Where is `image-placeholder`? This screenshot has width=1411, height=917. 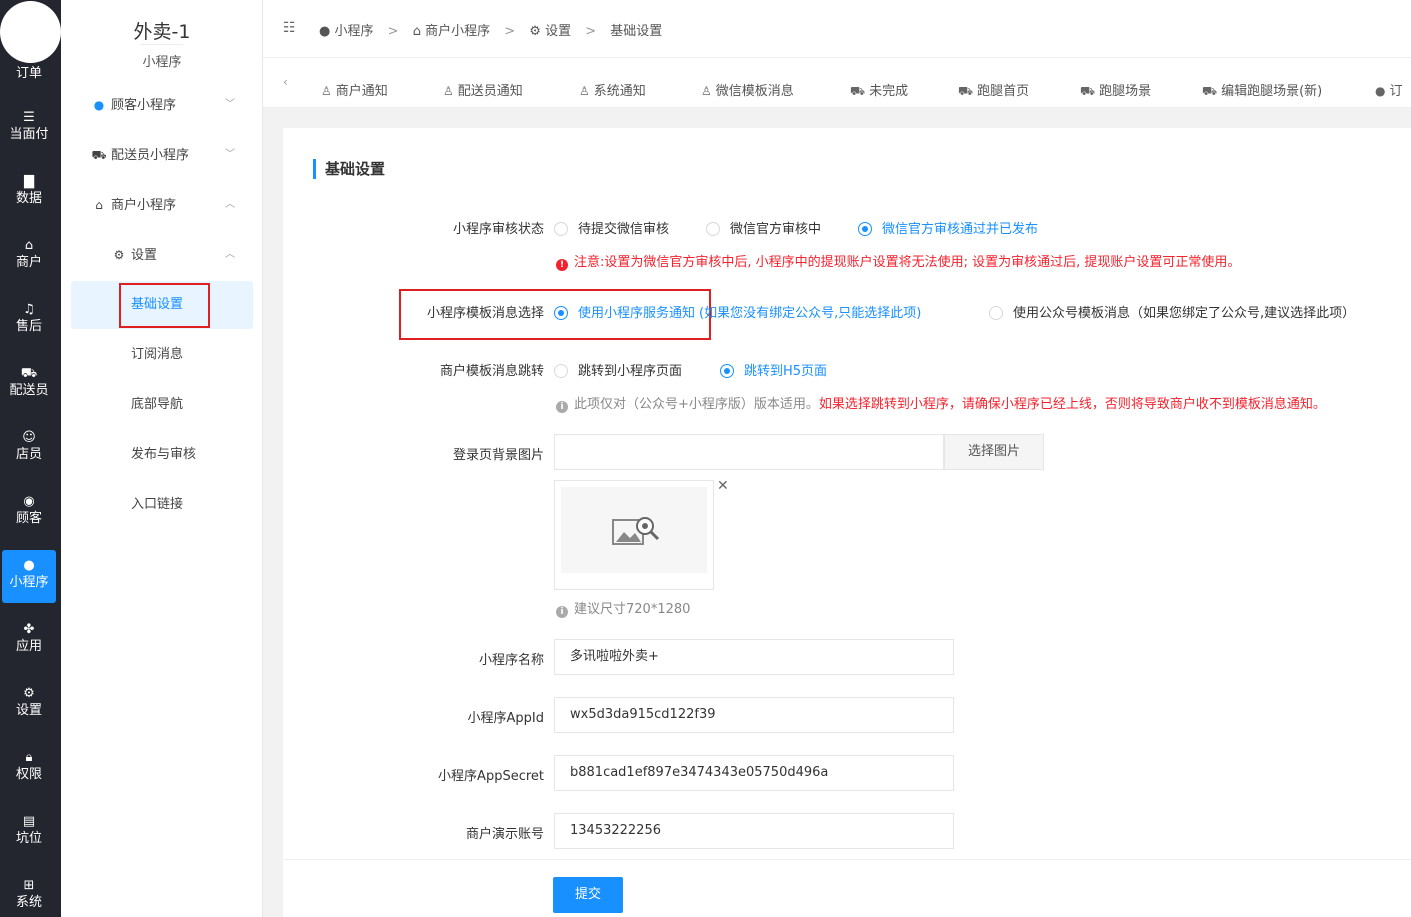 image-placeholder is located at coordinates (634, 530).